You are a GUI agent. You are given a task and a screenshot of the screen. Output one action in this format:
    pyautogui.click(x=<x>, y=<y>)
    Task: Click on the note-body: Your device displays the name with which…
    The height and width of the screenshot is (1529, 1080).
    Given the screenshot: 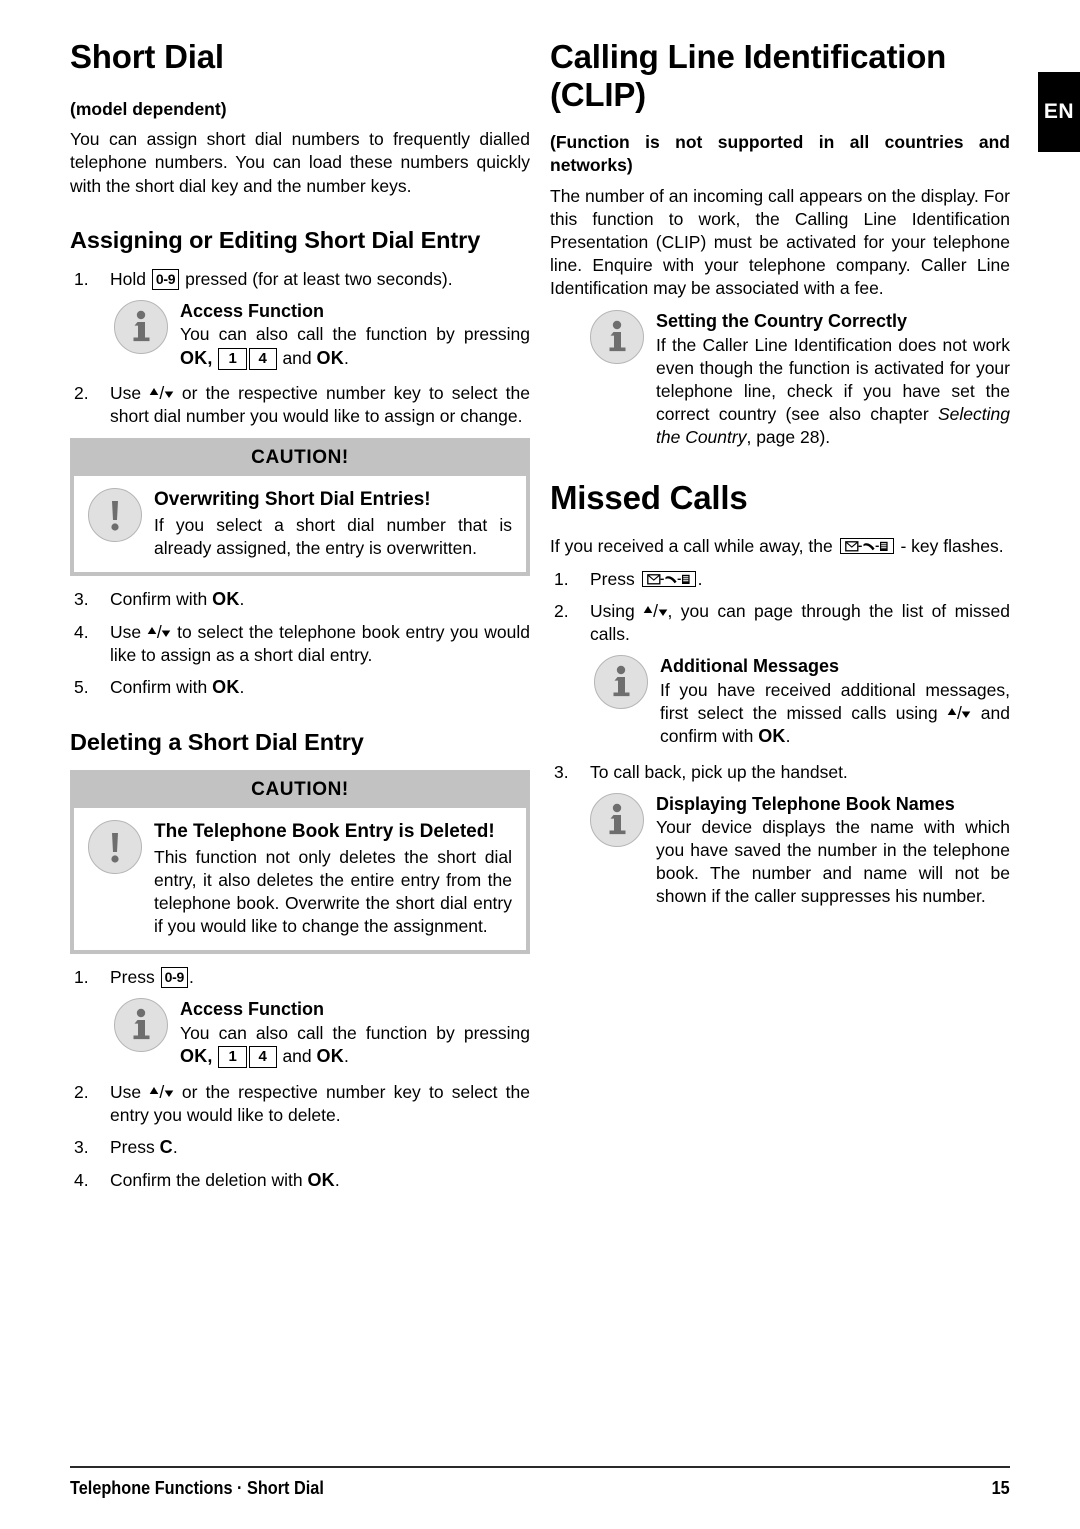 What is the action you would take?
    pyautogui.click(x=833, y=862)
    